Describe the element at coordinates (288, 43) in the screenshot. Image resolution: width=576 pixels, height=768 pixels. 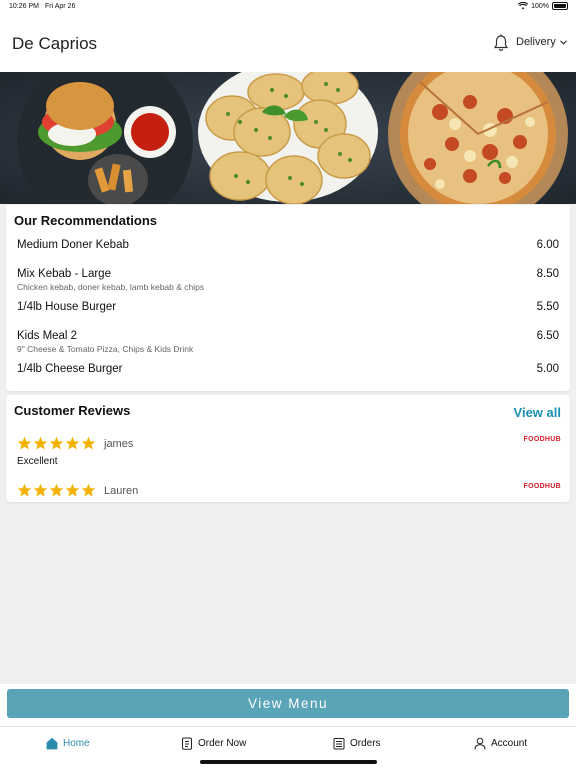
I see `app-header: De Caprios Delivery` at that location.